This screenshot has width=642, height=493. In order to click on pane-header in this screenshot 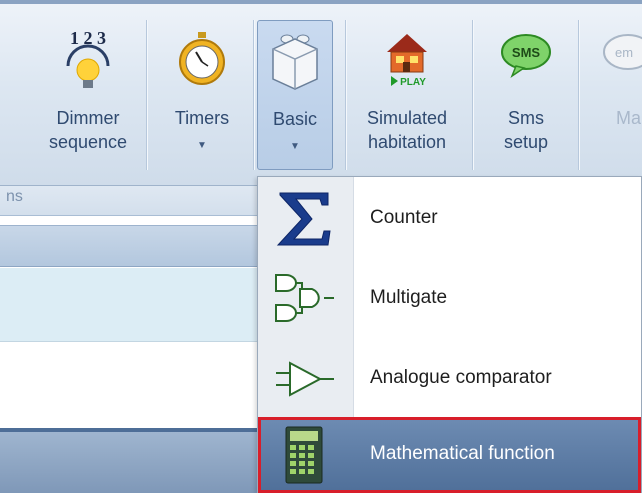, I will do `click(129, 246)`.